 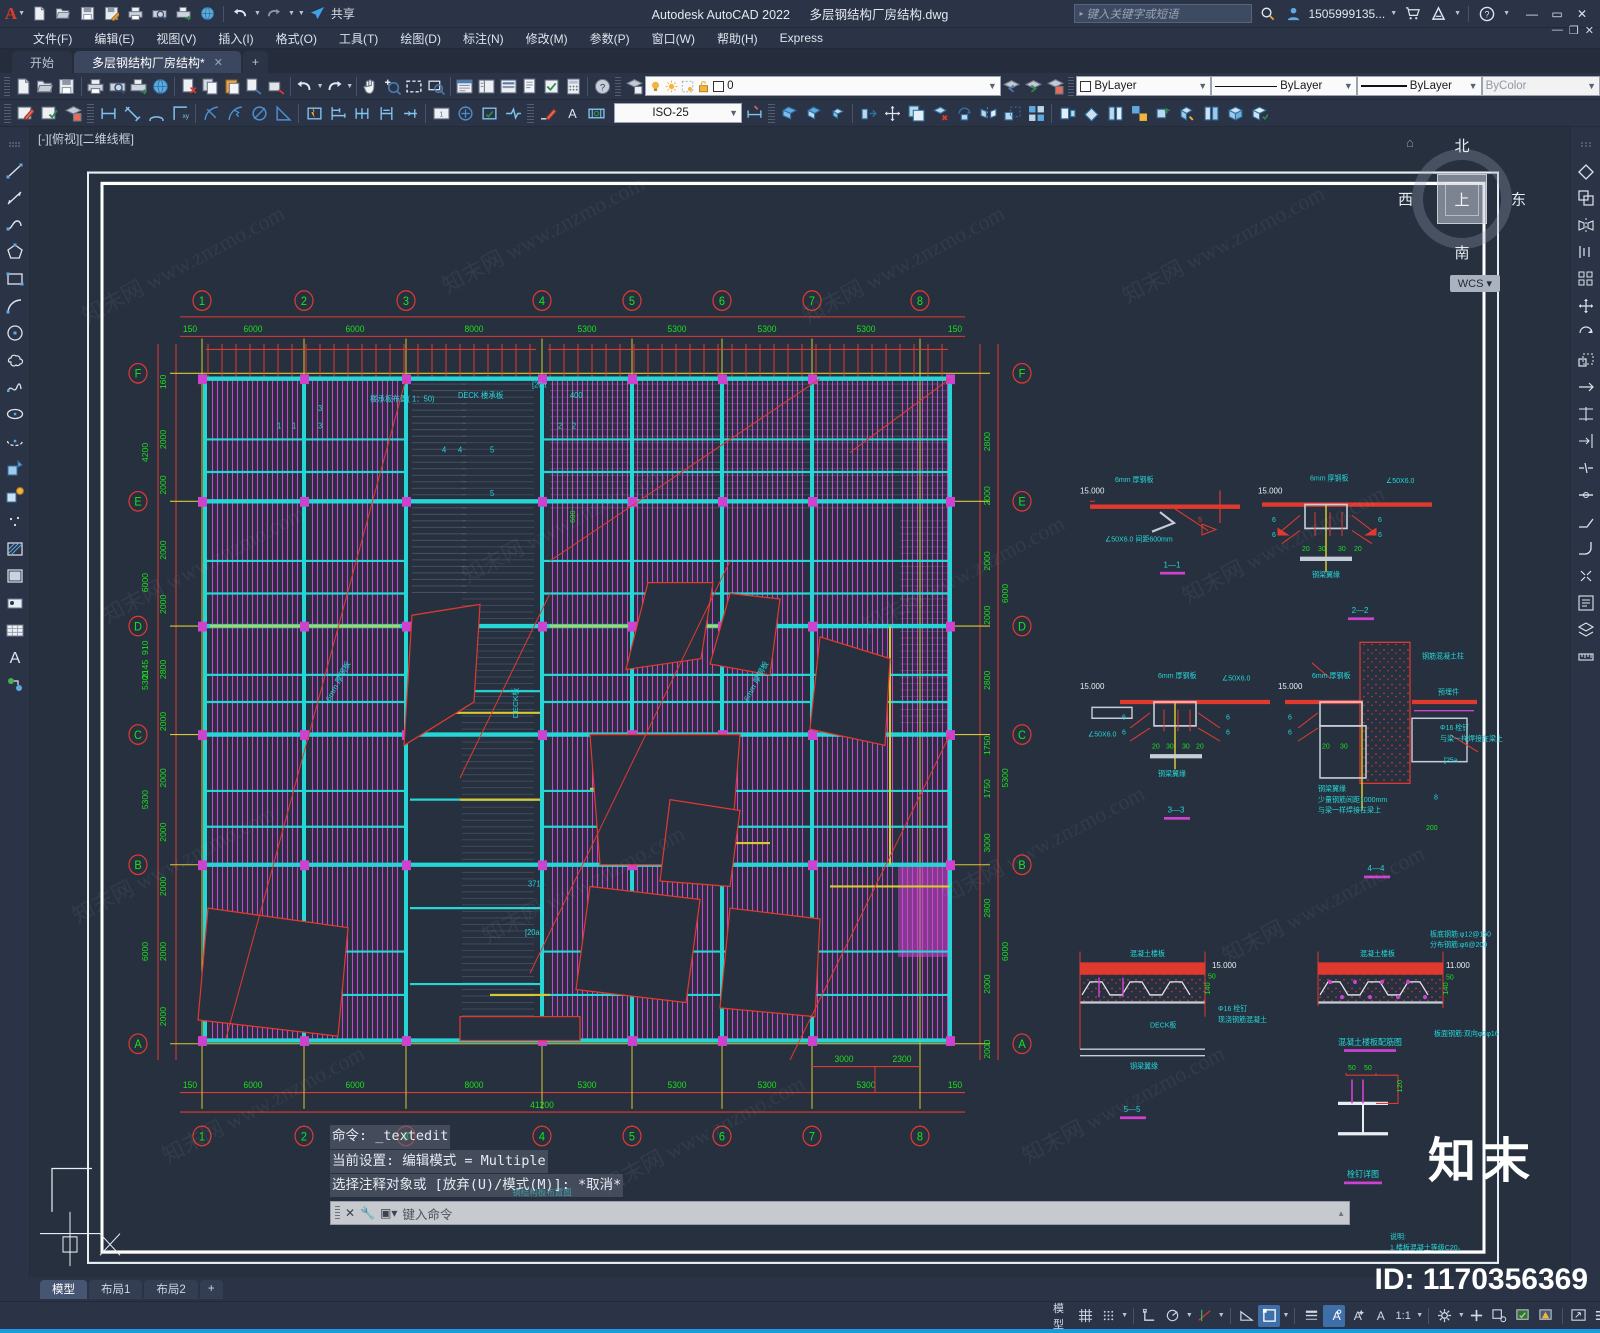 What do you see at coordinates (1091, 113) in the screenshot?
I see `erase-2-icon` at bounding box center [1091, 113].